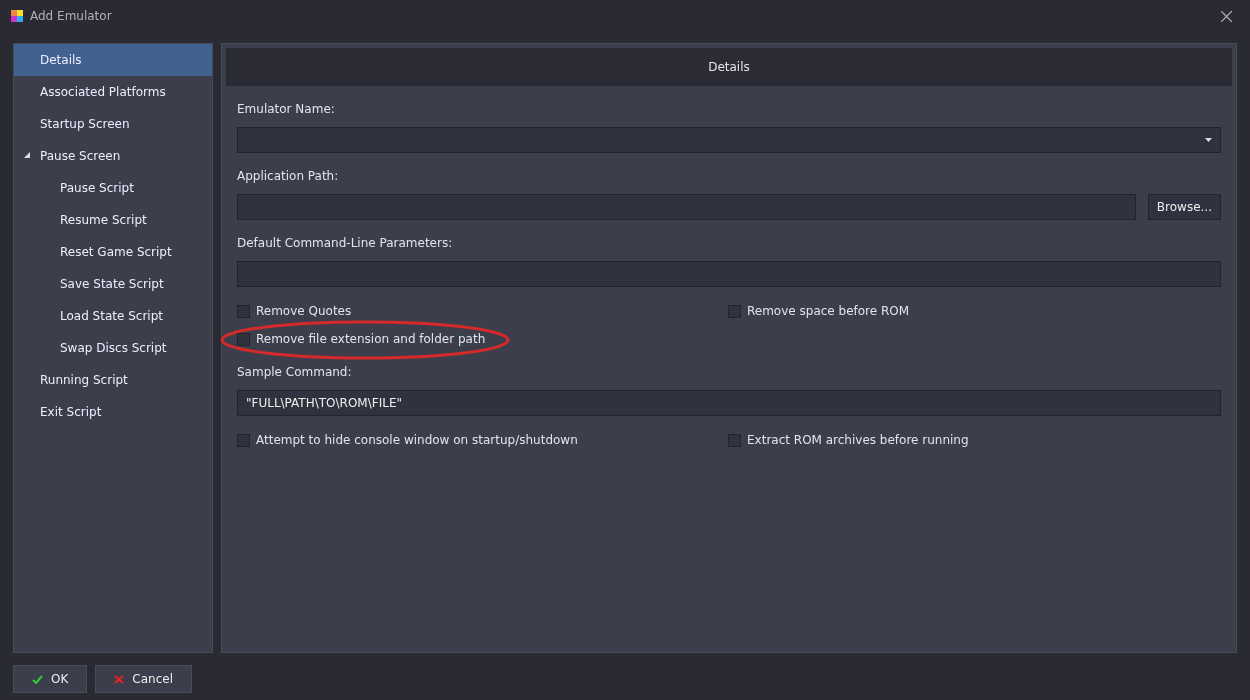  What do you see at coordinates (113, 60) in the screenshot?
I see `sidebar-item: Details` at bounding box center [113, 60].